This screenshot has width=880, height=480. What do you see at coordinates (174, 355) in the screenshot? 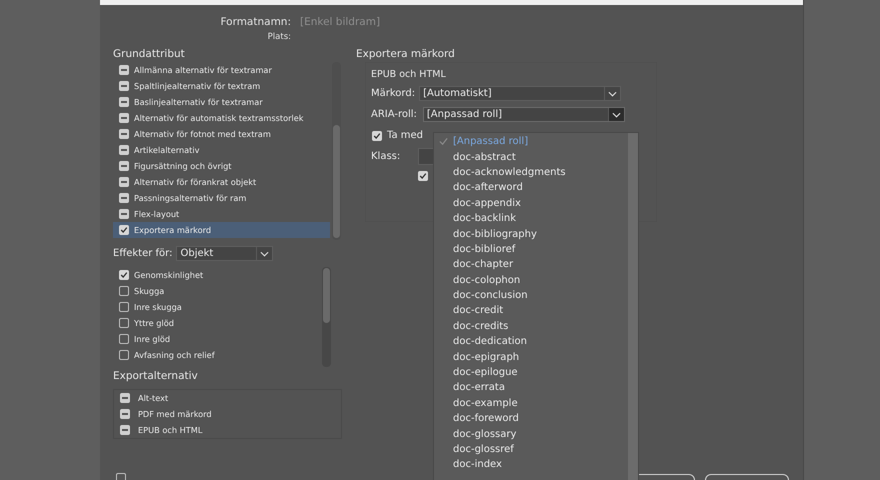
I see `checkbox-label: Avfasning och relief` at bounding box center [174, 355].